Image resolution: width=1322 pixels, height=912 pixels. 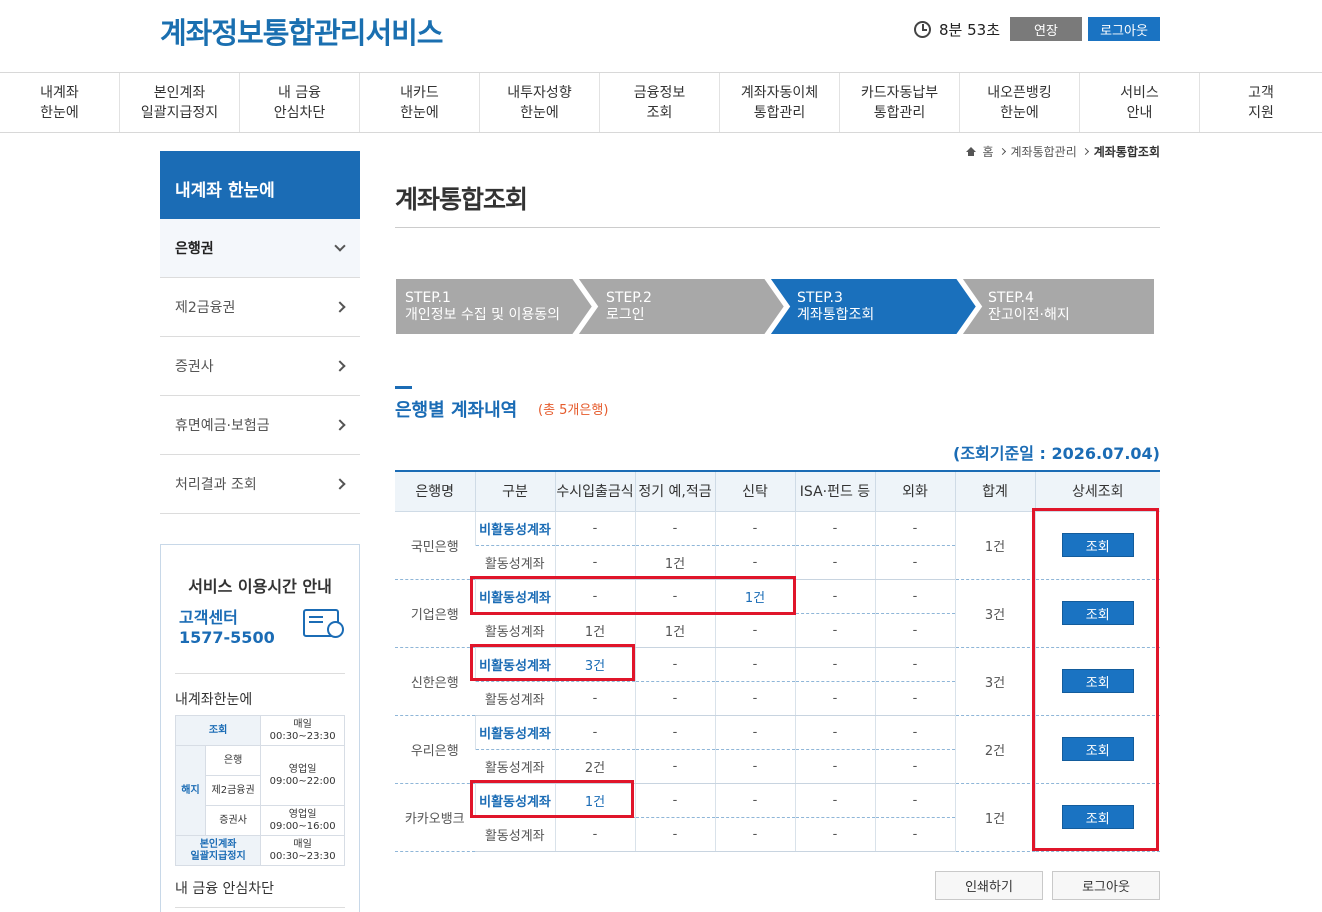 I want to click on sidebar-item-label: 은행권, so click(x=194, y=249).